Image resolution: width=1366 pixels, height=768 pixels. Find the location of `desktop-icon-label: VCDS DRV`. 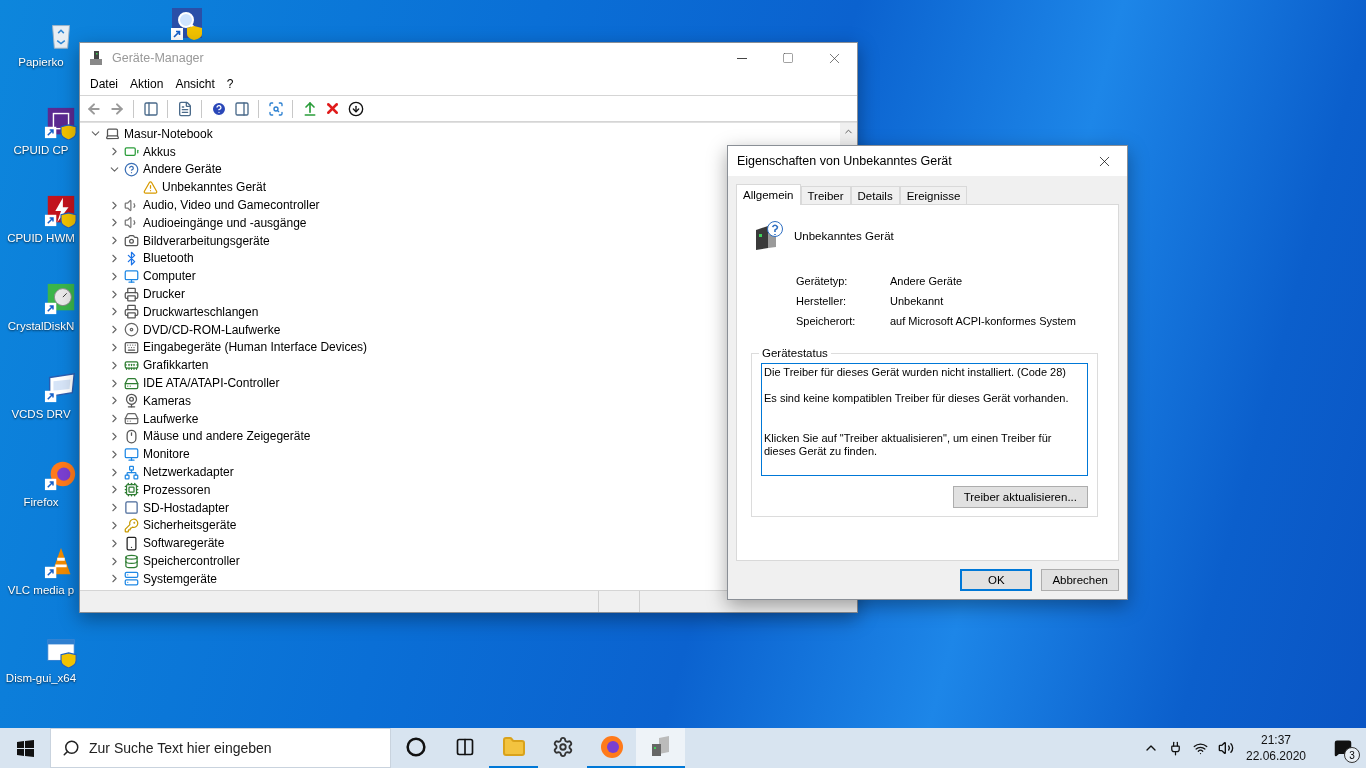

desktop-icon-label: VCDS DRV is located at coordinates (41, 414).